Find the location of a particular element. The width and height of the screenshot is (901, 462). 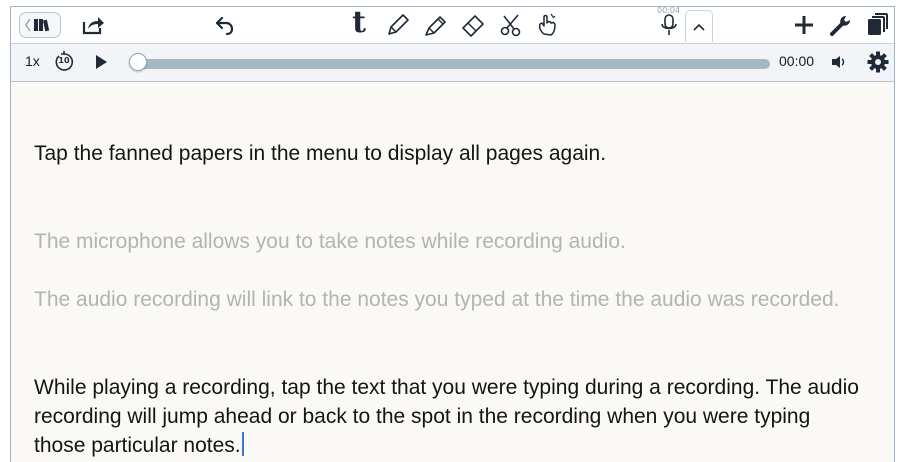

playback-time: 00:00 is located at coordinates (797, 61).